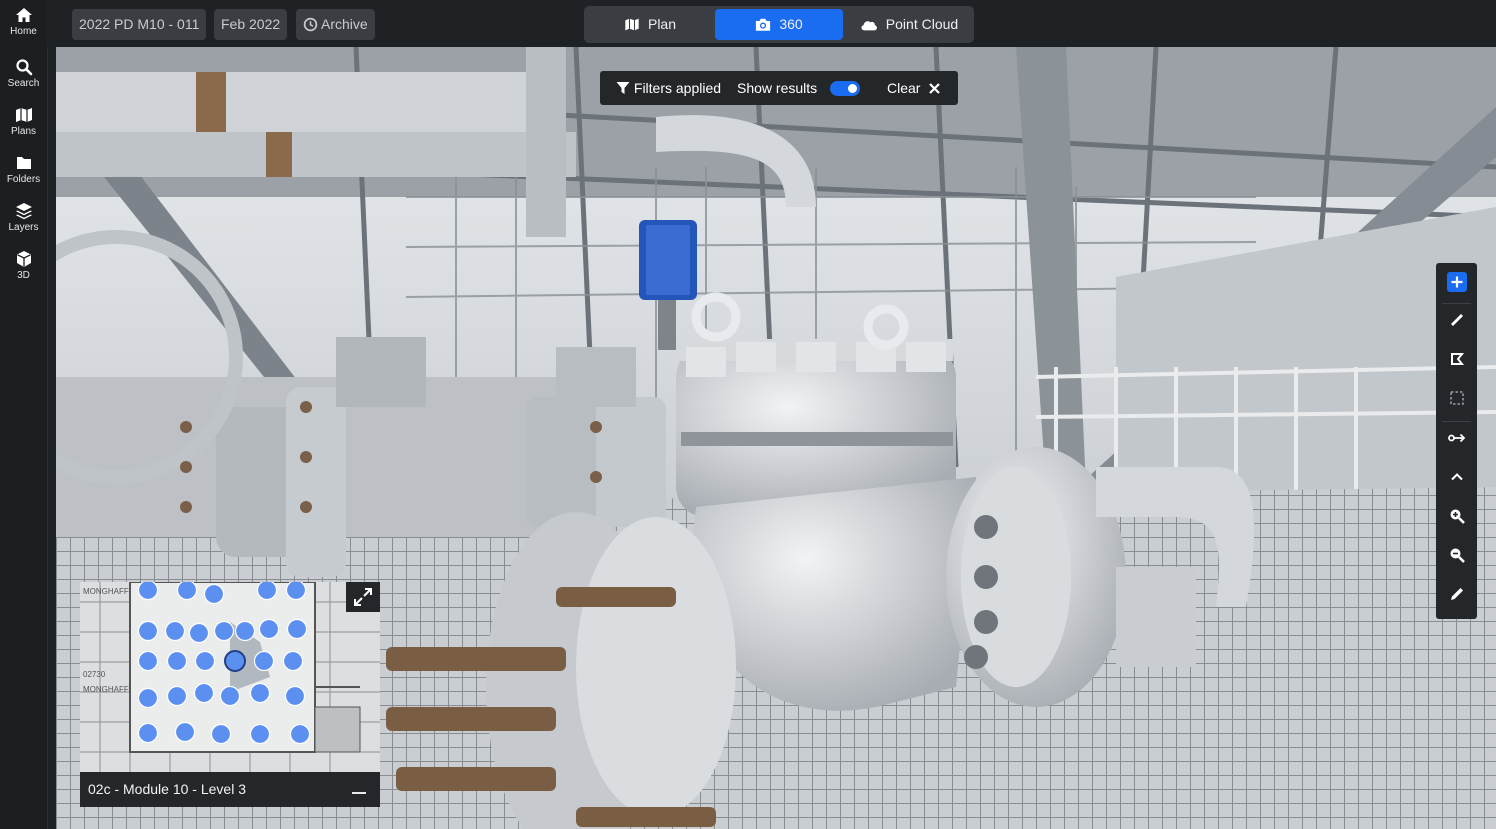  What do you see at coordinates (23, 124) in the screenshot?
I see `sidebar-item-plans: Plans` at bounding box center [23, 124].